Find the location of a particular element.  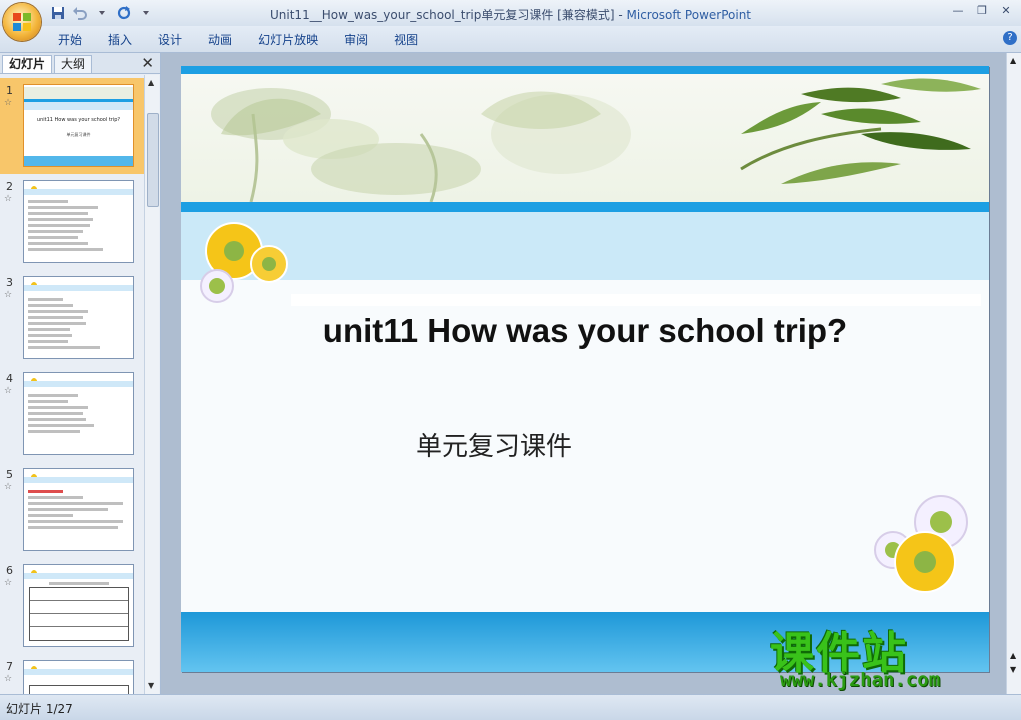

slide-thumbnail: 7 ☆ is located at coordinates (72, 674).